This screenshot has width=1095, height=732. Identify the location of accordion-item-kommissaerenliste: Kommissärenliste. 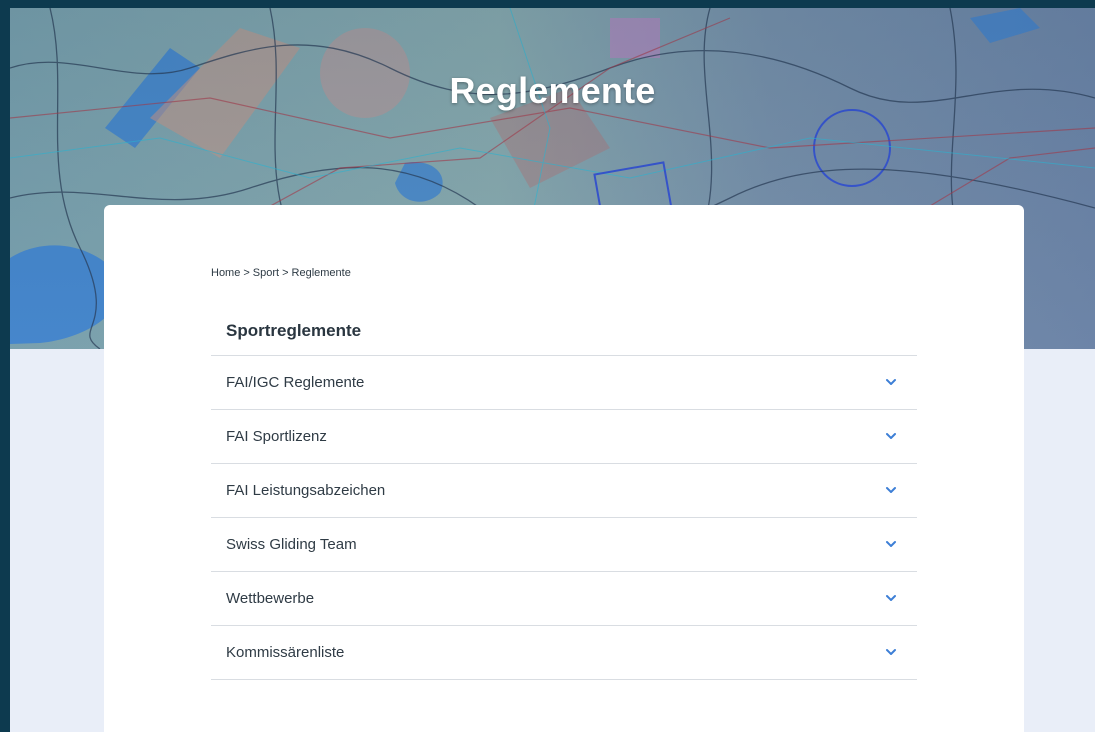
(564, 653).